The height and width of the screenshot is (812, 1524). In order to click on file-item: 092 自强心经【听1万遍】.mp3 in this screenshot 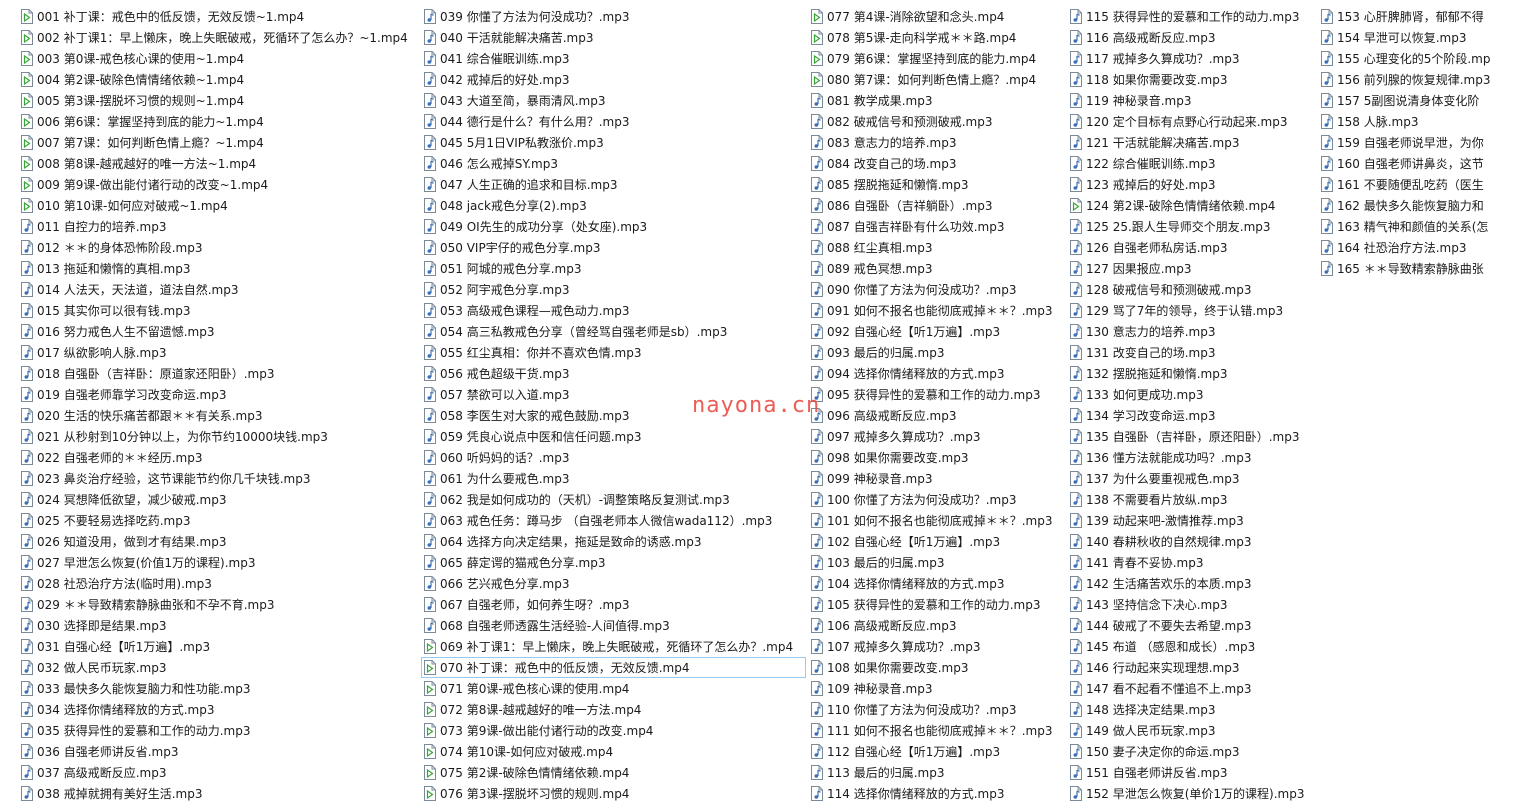, I will do `click(935, 331)`.